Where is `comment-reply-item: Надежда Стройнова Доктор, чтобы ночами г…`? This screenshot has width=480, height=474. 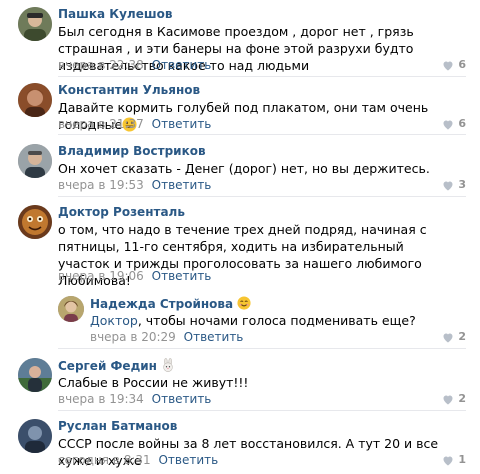 comment-reply-item: Надежда Стройнова Доктор, чтобы ночами г… is located at coordinates (240, 320).